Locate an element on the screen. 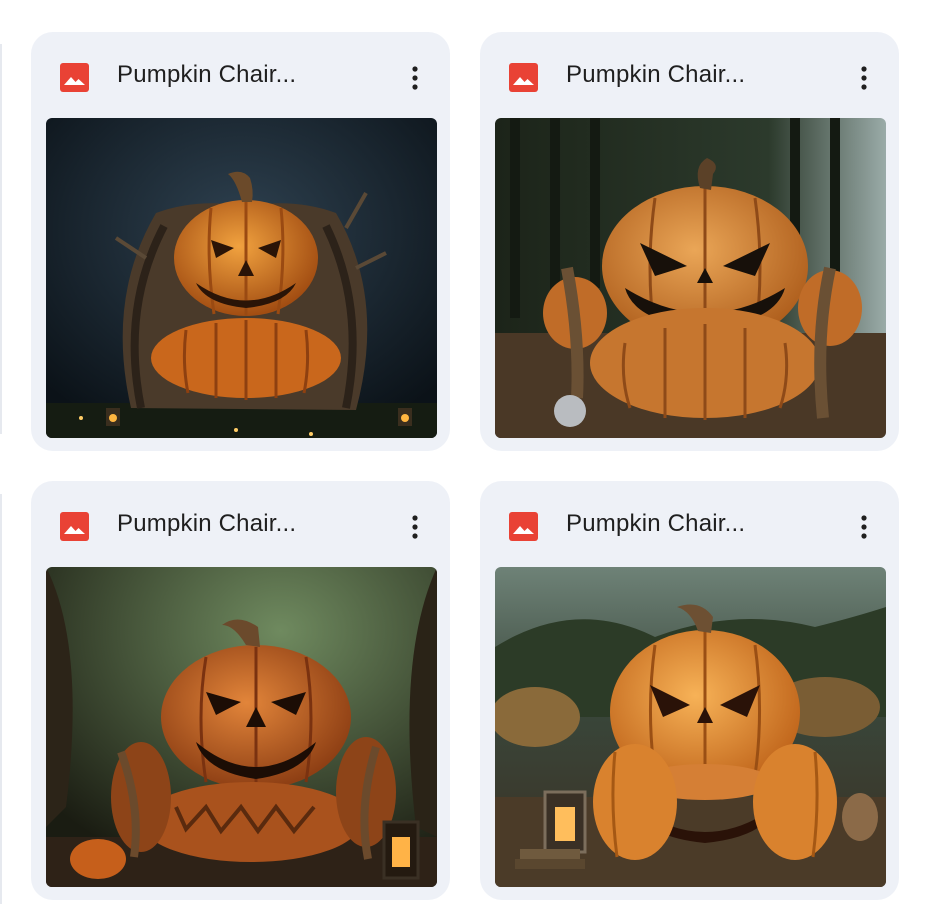 Image resolution: width=926 pixels, height=922 pixels. left-divider-top is located at coordinates (1, 239).